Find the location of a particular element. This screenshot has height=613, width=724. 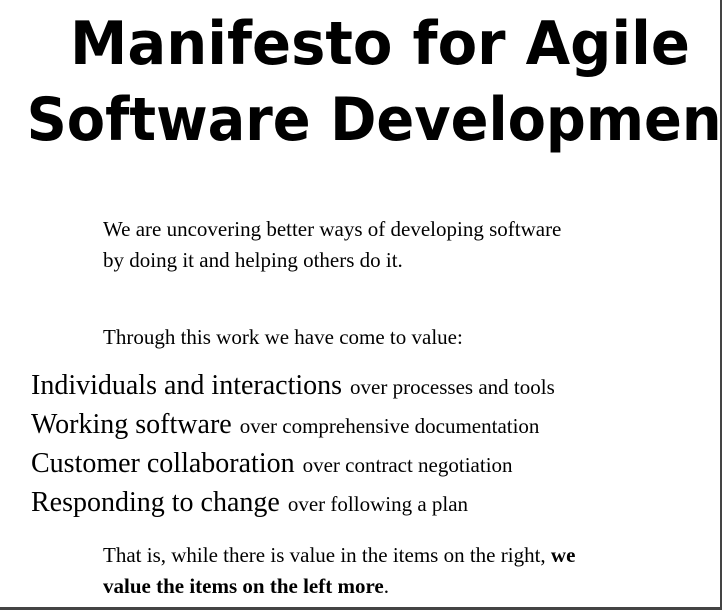

title-line-2: Software Development is located at coordinates (374, 120).